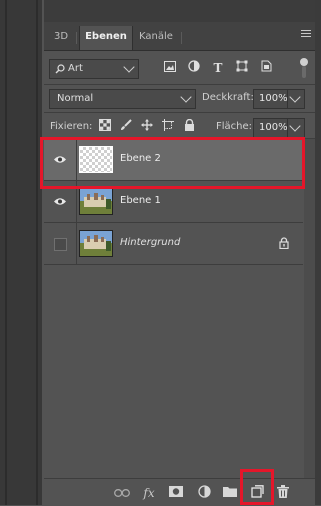  What do you see at coordinates (122, 99) in the screenshot?
I see `blend-mode-select: Normal` at bounding box center [122, 99].